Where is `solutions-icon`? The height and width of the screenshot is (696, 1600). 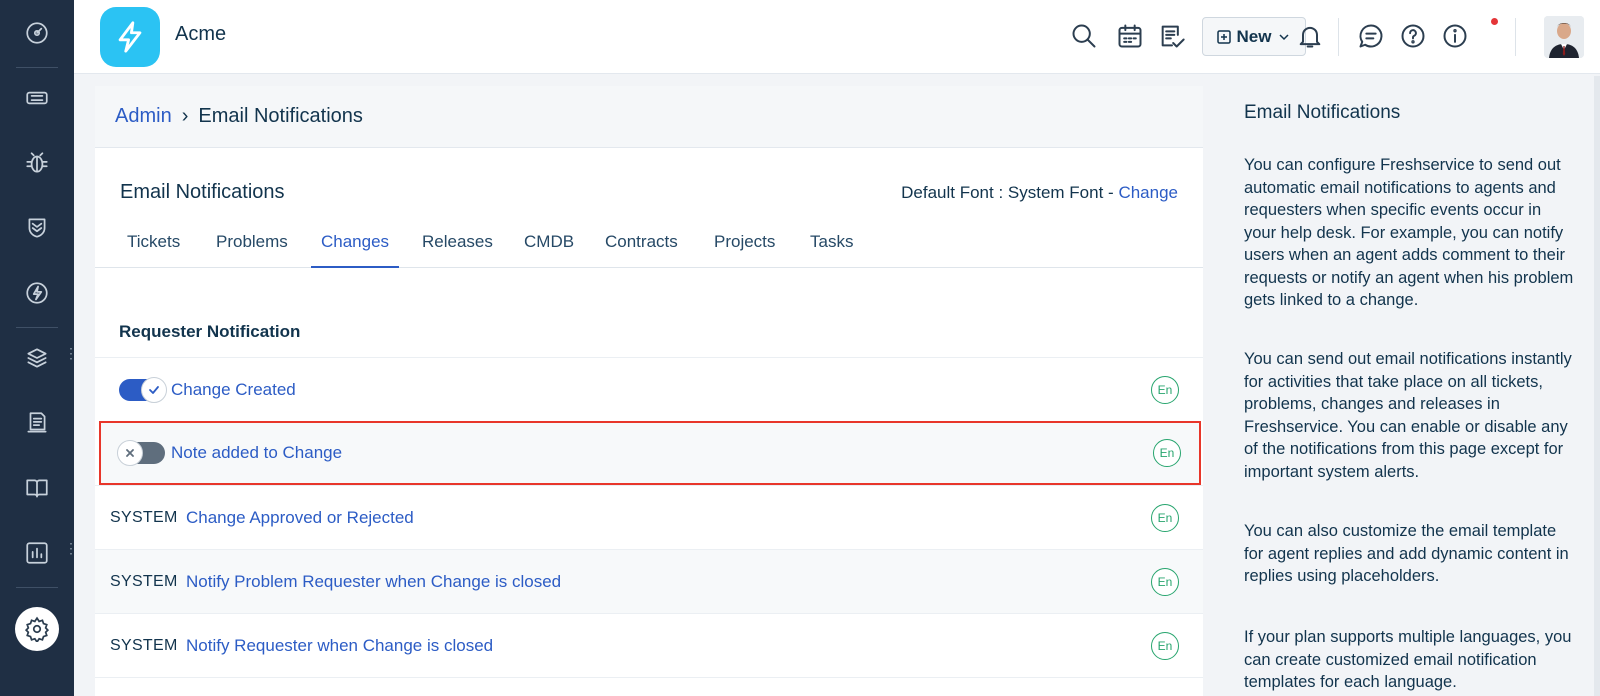 solutions-icon is located at coordinates (37, 488).